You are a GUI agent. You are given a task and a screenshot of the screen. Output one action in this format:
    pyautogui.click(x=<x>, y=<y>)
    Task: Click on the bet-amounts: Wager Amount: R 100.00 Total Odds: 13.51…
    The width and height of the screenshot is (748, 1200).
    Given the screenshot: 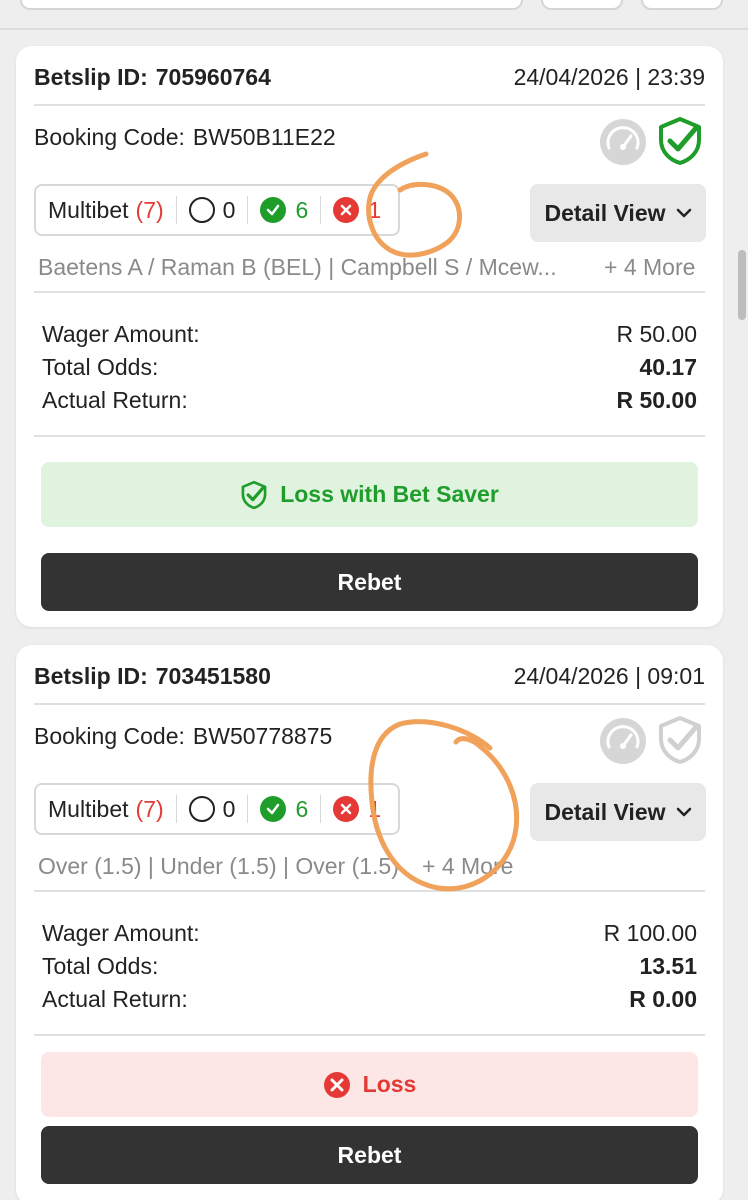 What is the action you would take?
    pyautogui.click(x=369, y=966)
    